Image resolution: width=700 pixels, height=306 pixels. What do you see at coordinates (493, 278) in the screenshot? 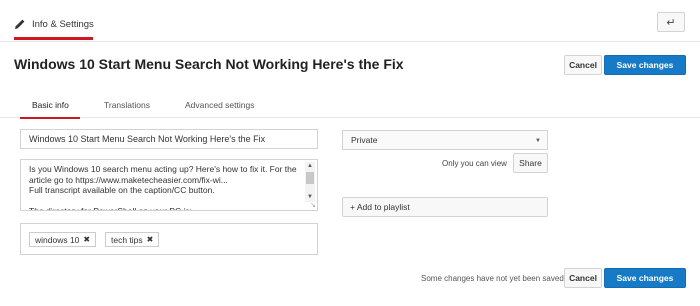
I see `unsaved-changes-note: Some changes have not yet been saved.` at bounding box center [493, 278].